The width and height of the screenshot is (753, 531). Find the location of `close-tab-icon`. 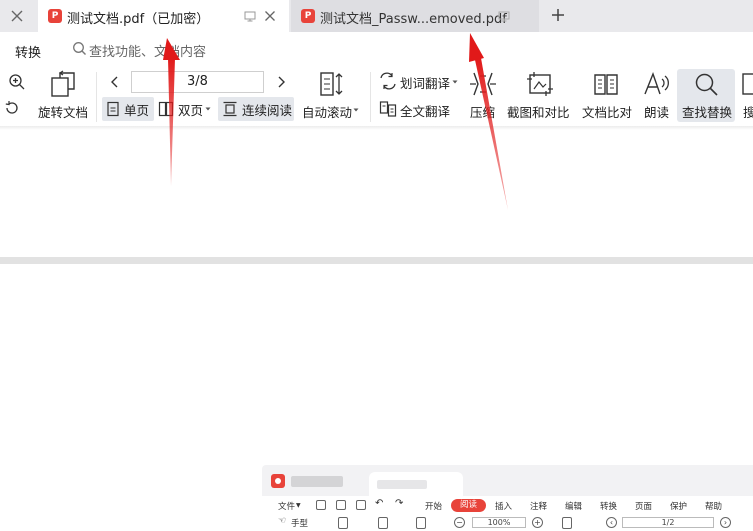

close-tab-icon is located at coordinates (270, 16).